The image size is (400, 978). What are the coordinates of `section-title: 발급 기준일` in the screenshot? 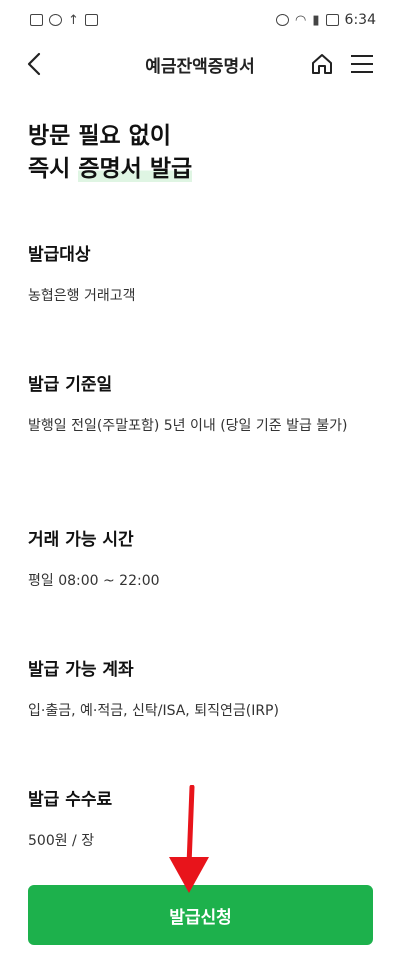 It's located at (70, 385).